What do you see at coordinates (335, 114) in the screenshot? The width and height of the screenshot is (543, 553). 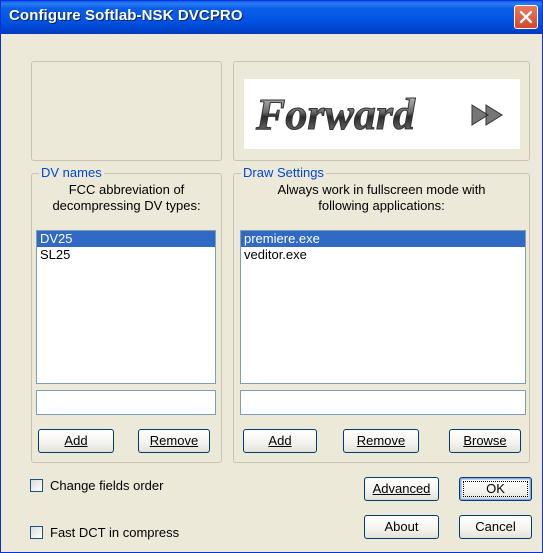 I see `svg-text: Forward` at bounding box center [335, 114].